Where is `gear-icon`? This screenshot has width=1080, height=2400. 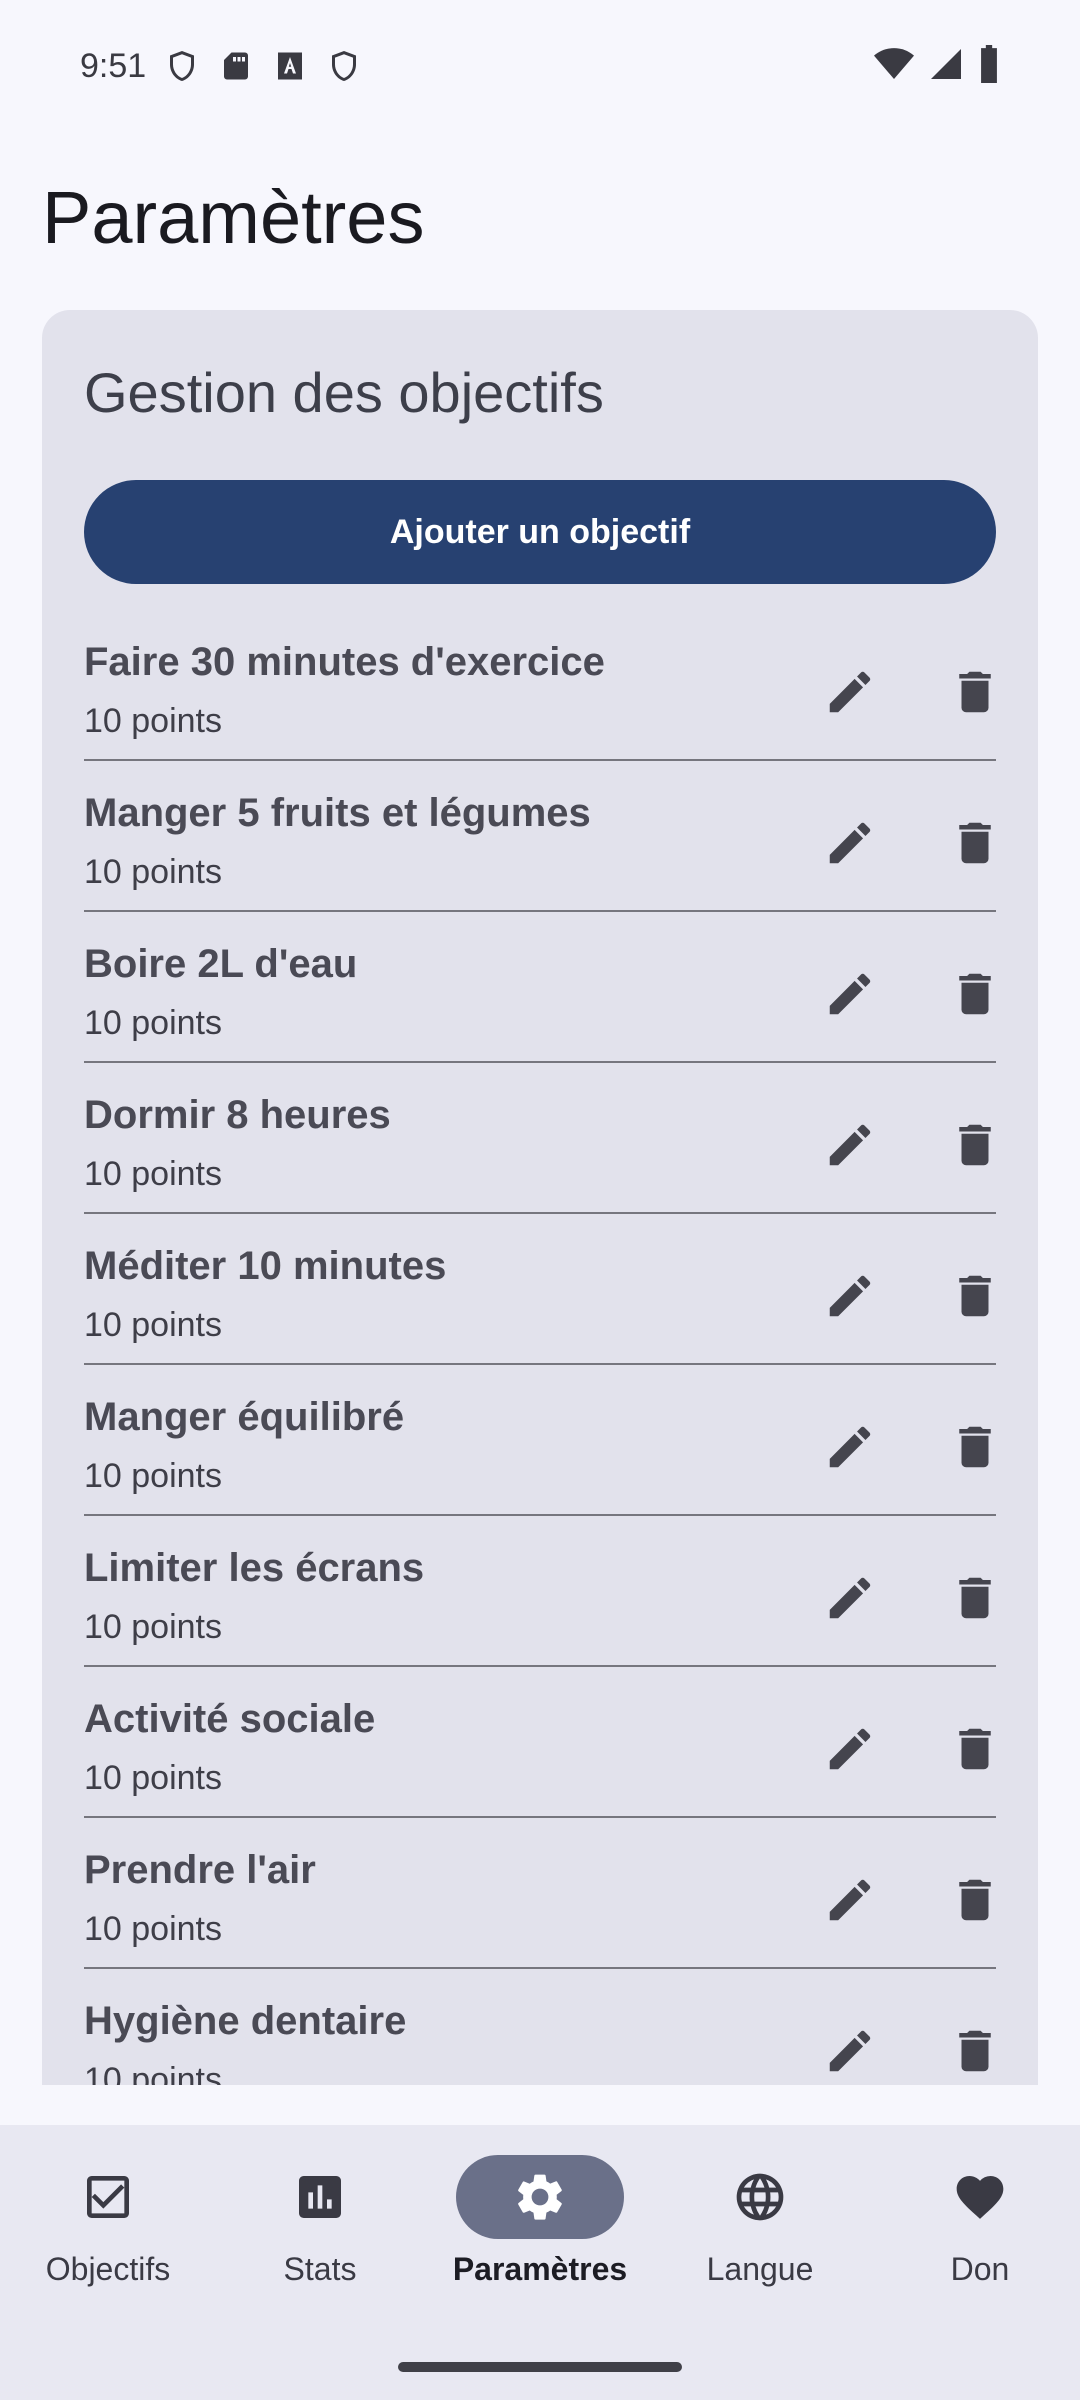
gear-icon is located at coordinates (540, 2197).